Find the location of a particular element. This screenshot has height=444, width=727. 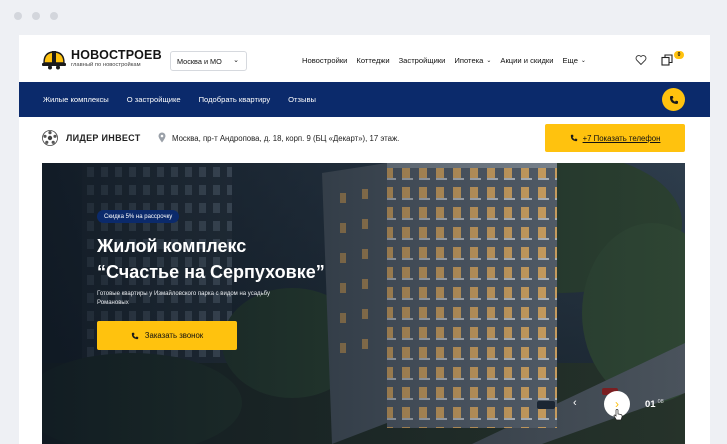

developer-logo-icon is located at coordinates (50, 138).